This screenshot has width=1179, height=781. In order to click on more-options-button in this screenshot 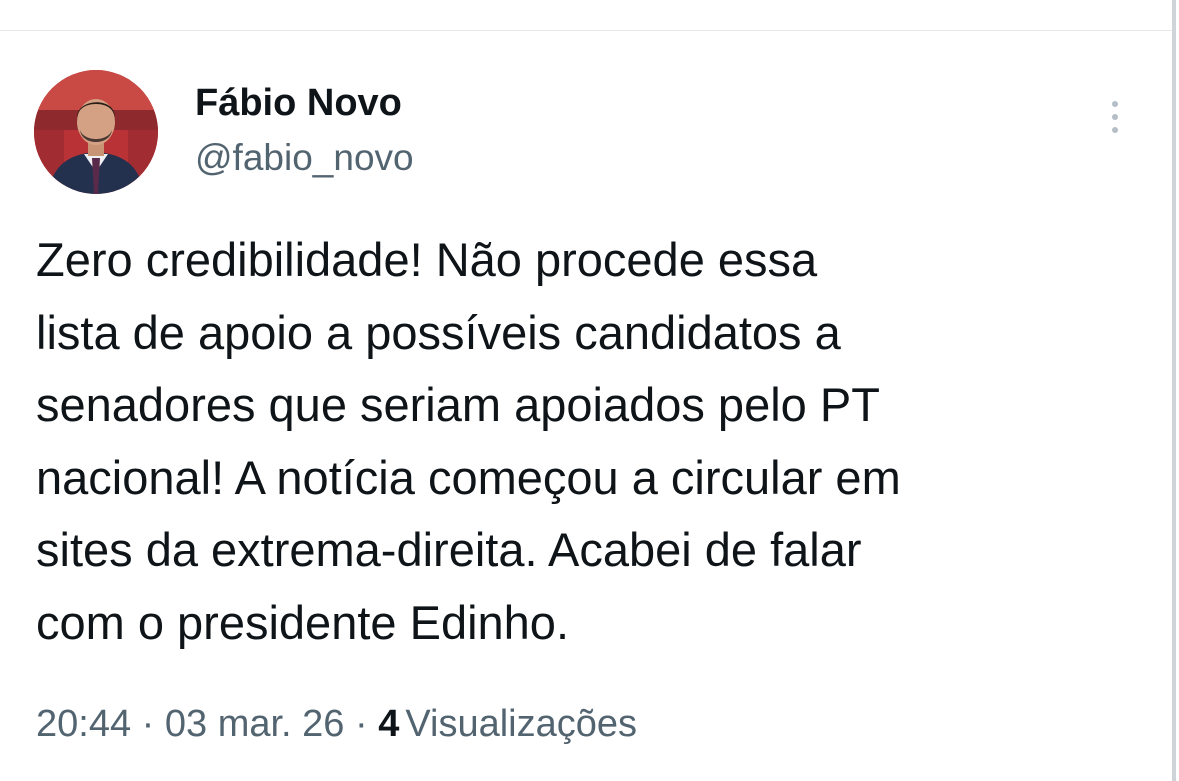, I will do `click(1115, 118)`.